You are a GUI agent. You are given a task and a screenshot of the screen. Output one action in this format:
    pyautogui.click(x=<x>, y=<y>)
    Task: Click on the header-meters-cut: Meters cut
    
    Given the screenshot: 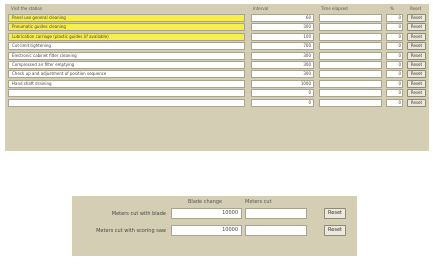 What is the action you would take?
    pyautogui.click(x=258, y=202)
    